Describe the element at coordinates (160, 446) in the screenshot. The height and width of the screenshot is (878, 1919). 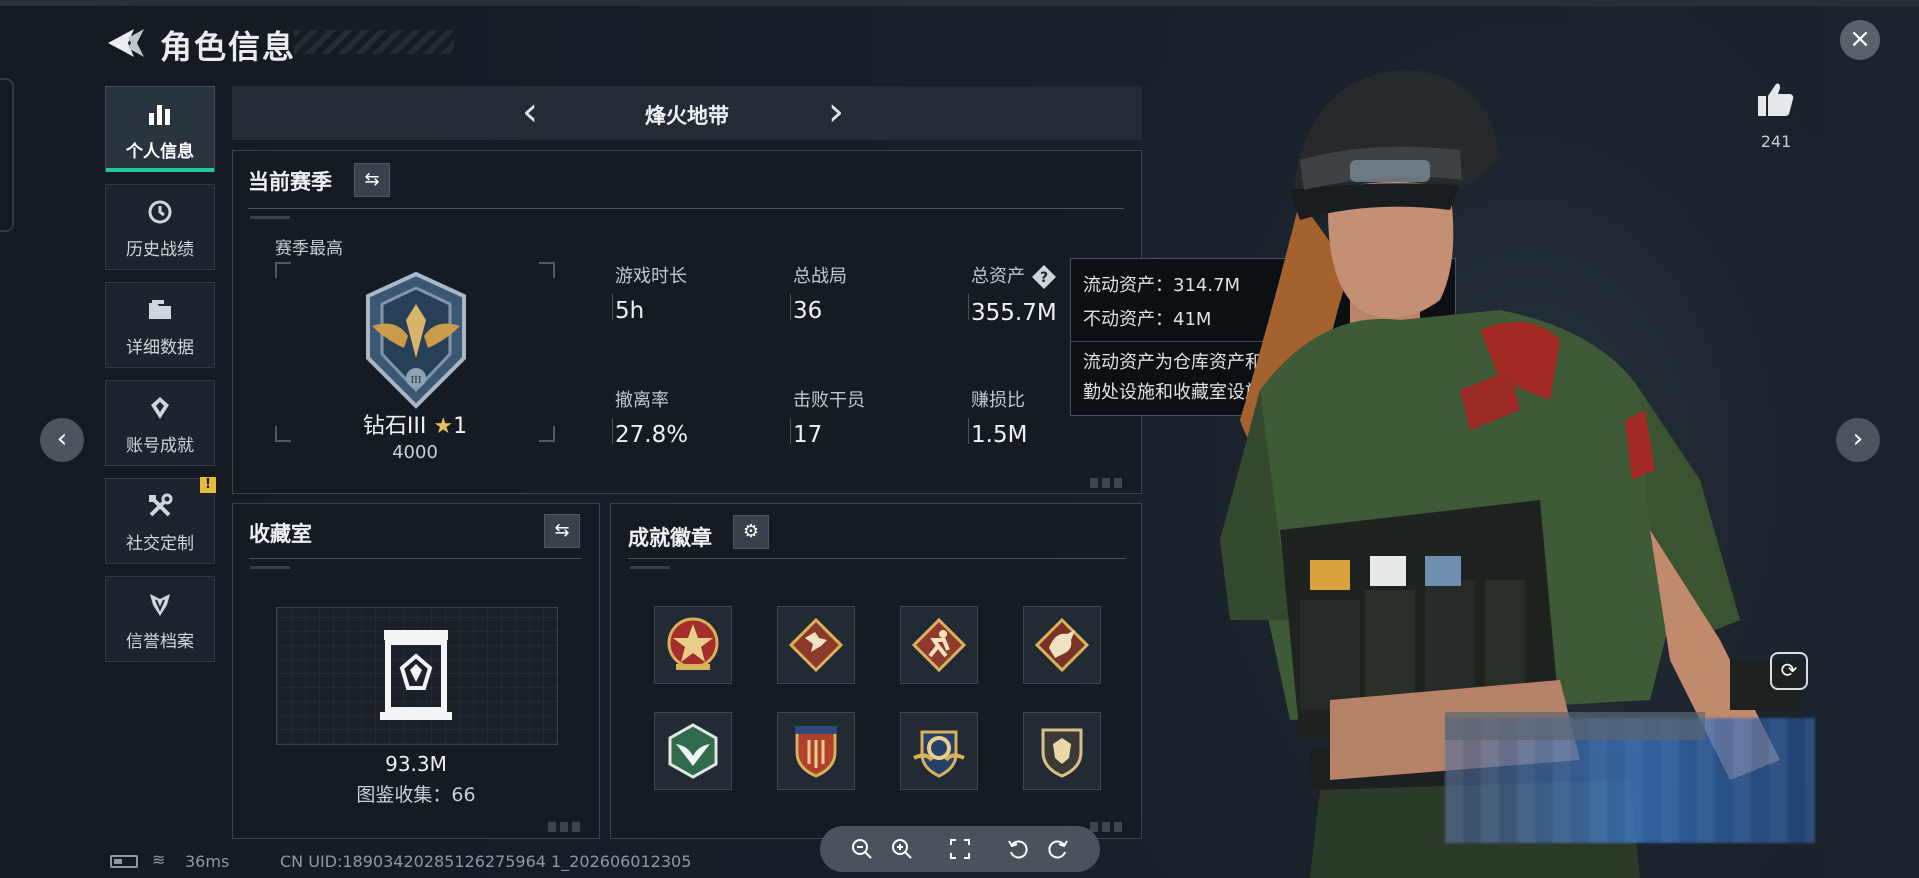
I see `sidebar-item-label: 账号成就` at that location.